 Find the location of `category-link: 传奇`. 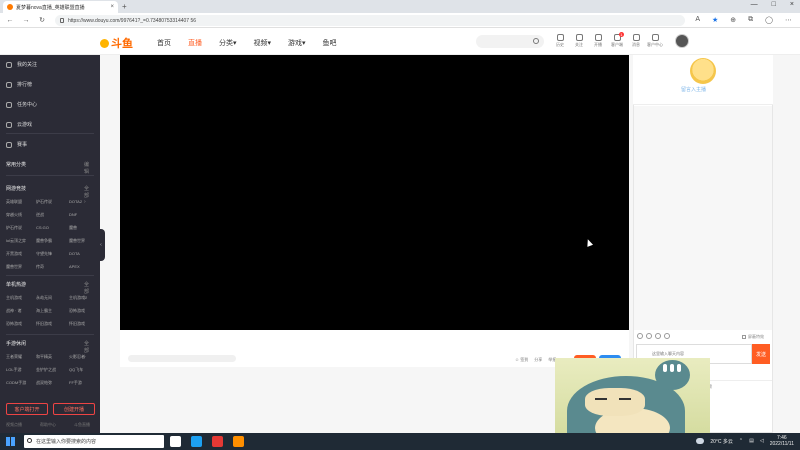

category-link: 传奇 is located at coordinates (52, 267).